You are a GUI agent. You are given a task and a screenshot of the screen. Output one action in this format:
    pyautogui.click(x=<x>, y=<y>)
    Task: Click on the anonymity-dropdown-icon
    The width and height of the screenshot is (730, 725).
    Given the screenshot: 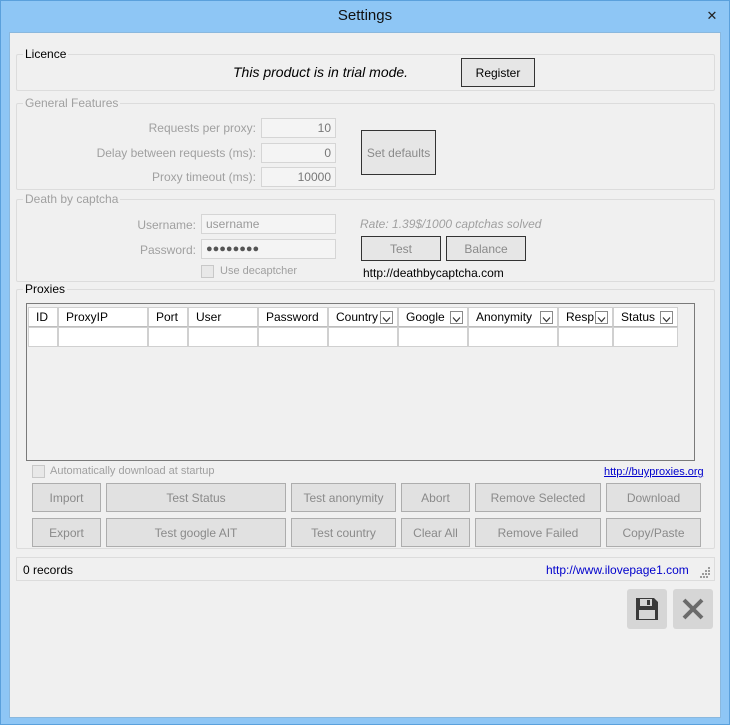 What is the action you would take?
    pyautogui.click(x=546, y=317)
    